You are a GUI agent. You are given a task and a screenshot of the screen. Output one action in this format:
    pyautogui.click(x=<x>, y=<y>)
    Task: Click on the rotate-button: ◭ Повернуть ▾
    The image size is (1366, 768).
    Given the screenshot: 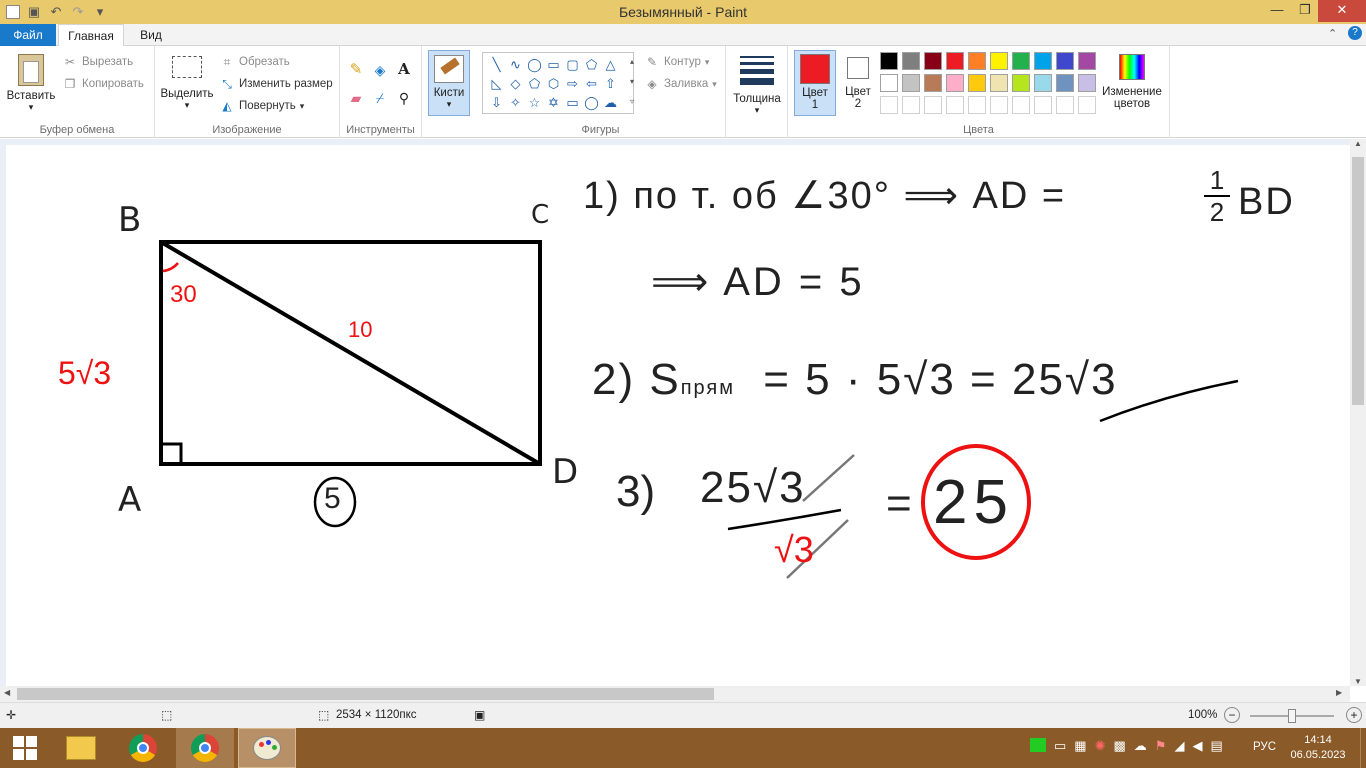 What is the action you would take?
    pyautogui.click(x=261, y=106)
    